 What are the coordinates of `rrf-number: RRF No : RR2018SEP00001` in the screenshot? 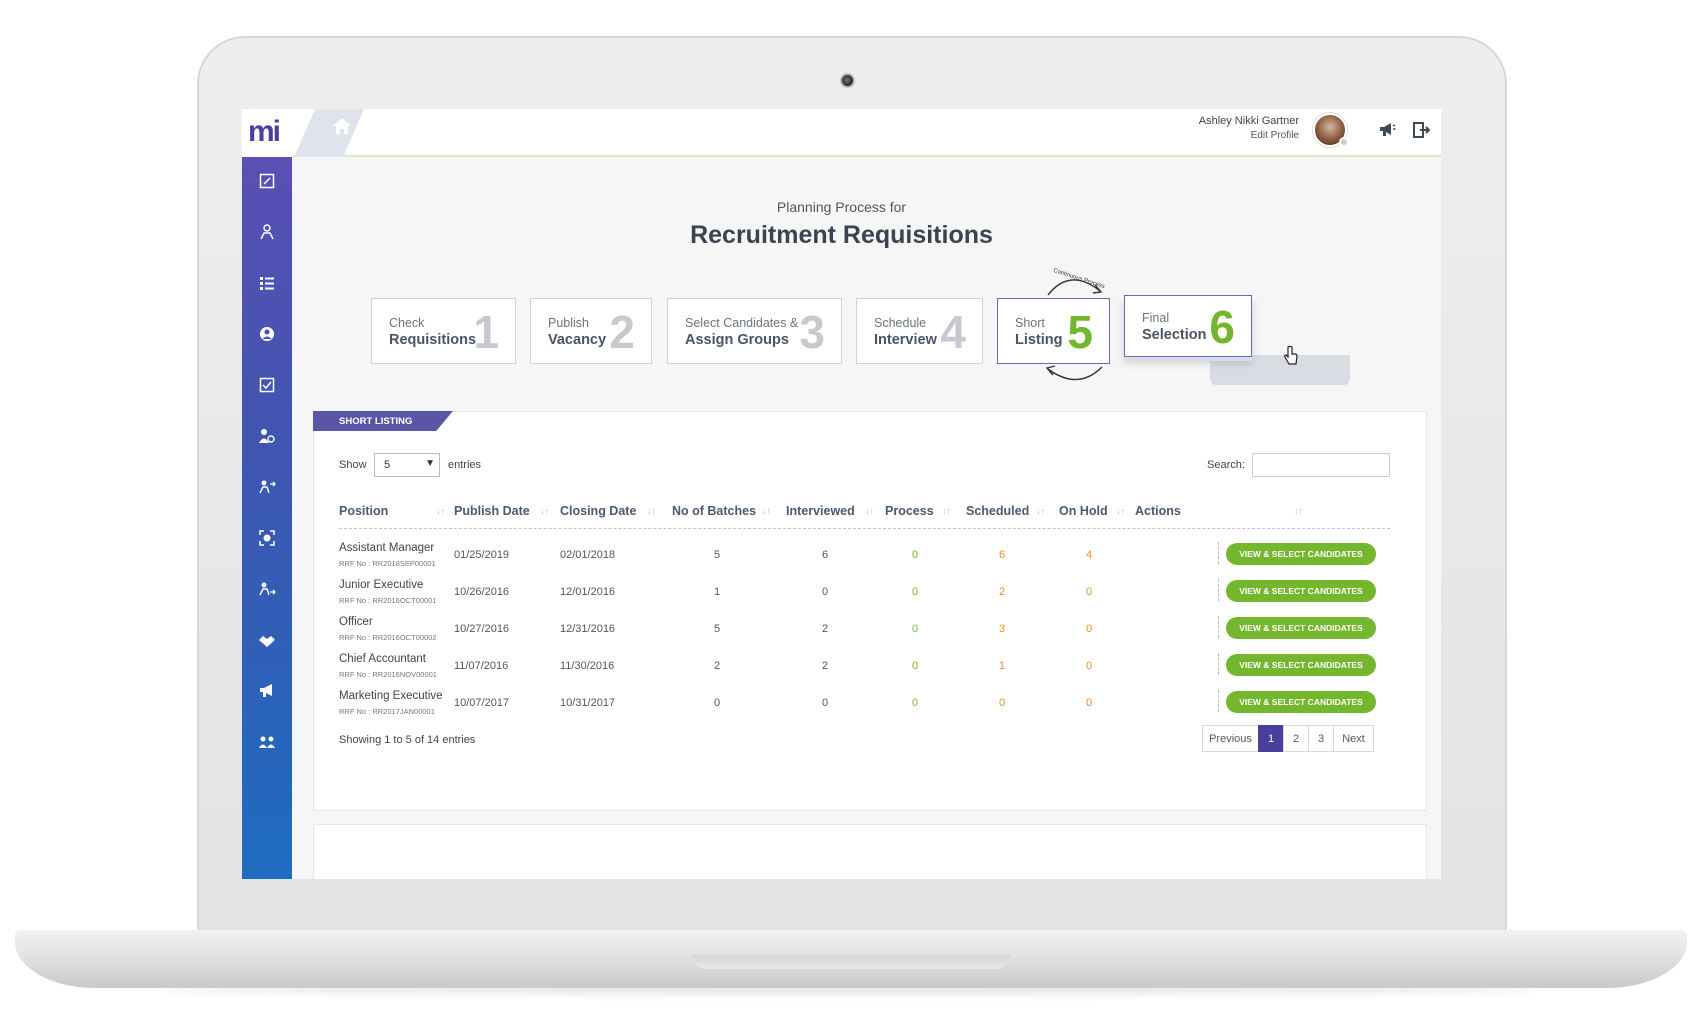 It's located at (387, 563).